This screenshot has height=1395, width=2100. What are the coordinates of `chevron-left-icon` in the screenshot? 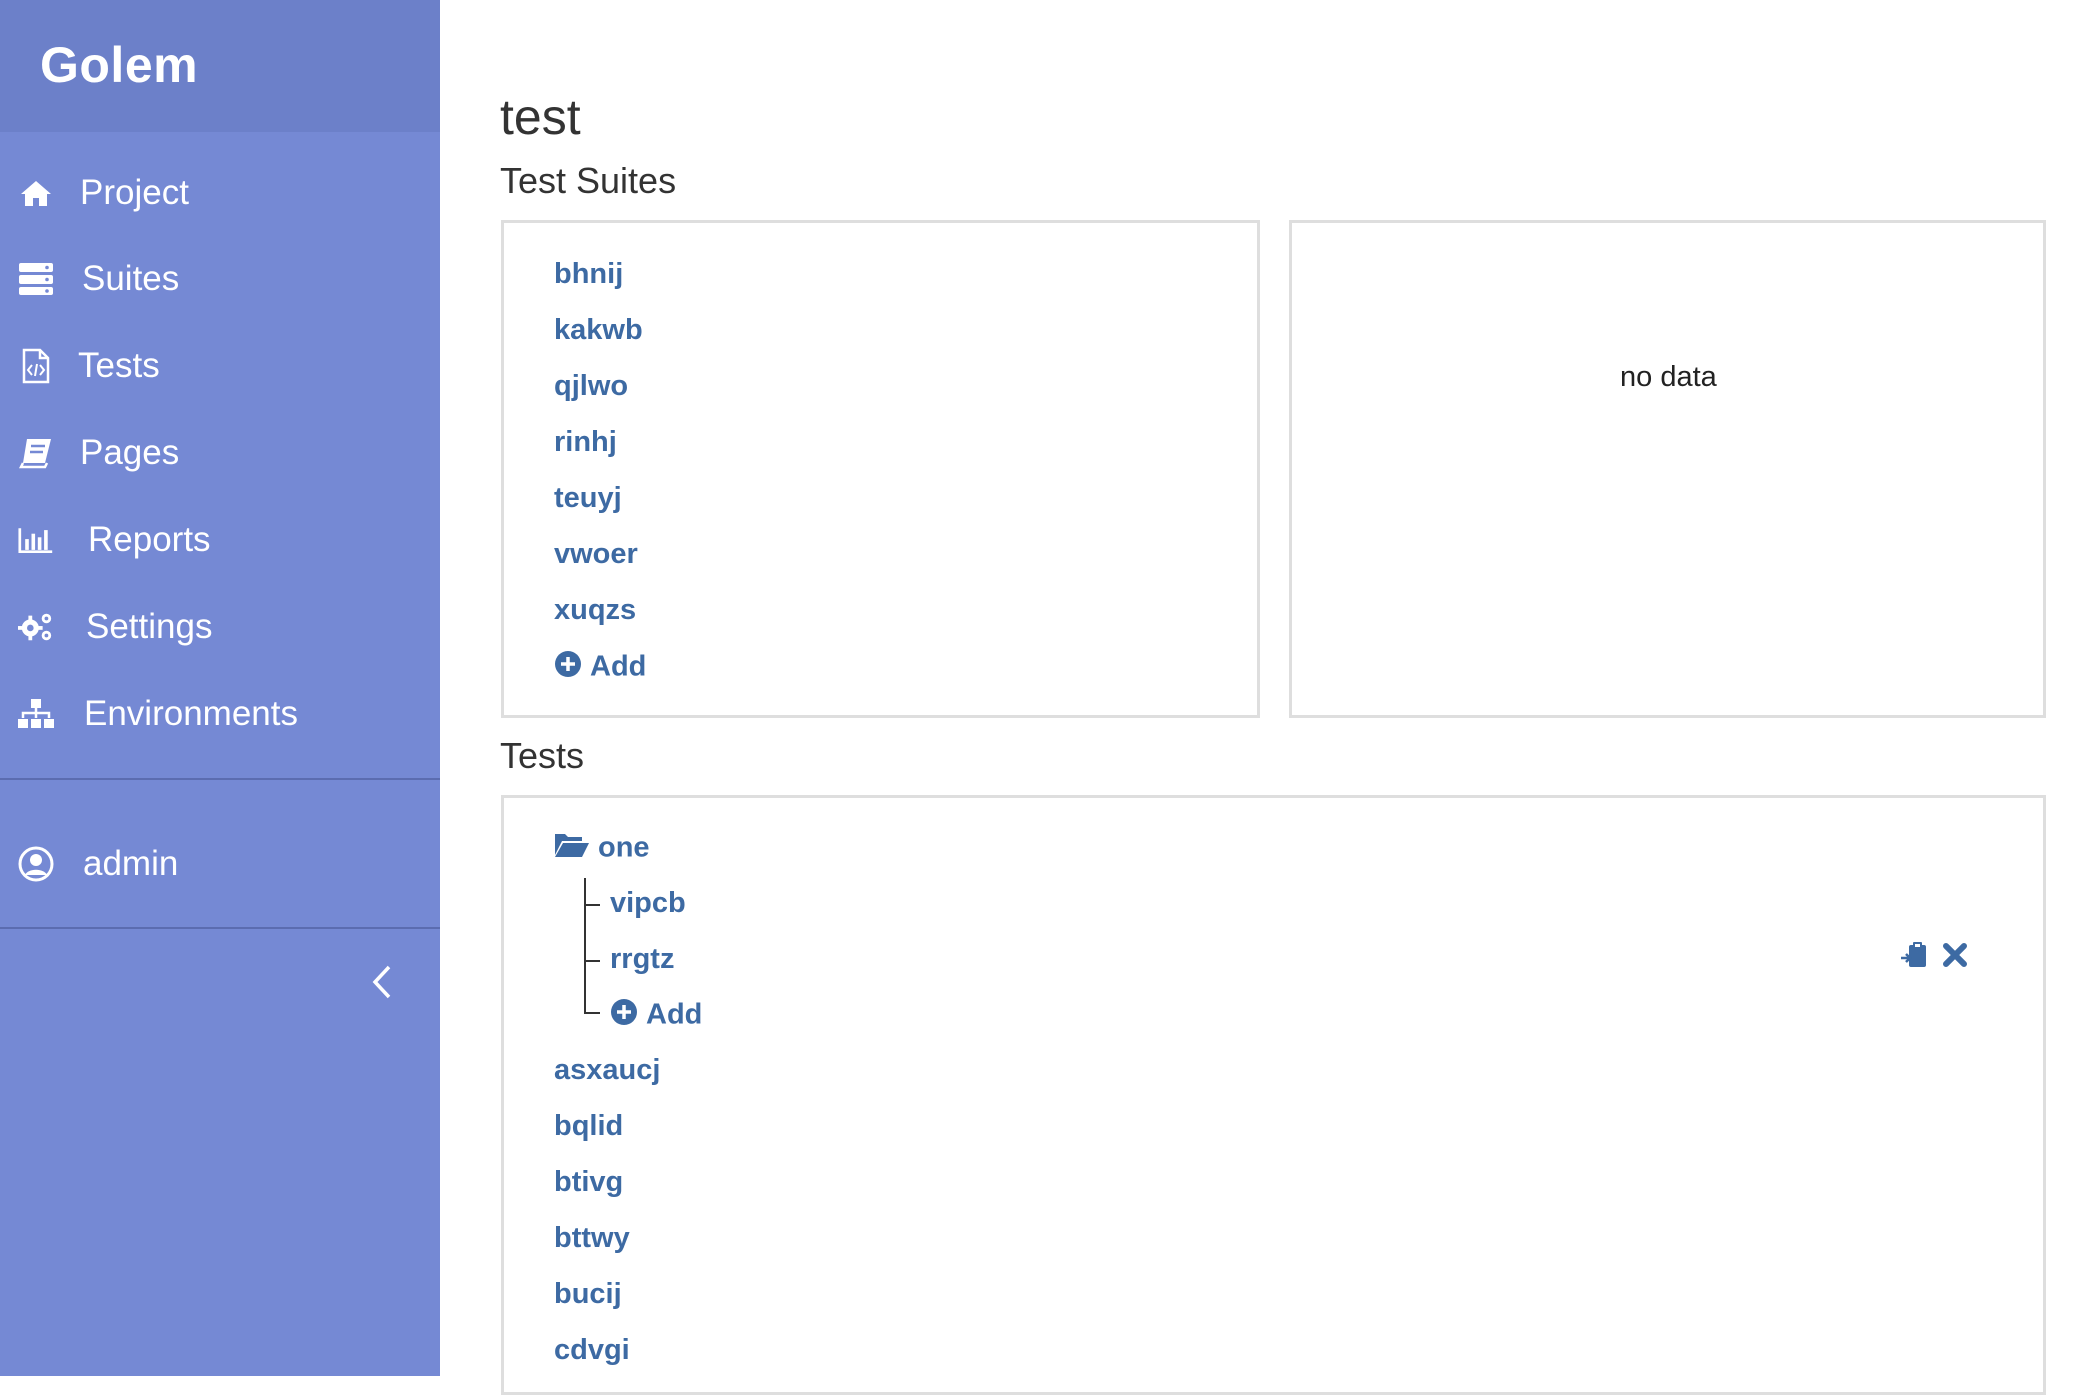 It's located at (382, 984).